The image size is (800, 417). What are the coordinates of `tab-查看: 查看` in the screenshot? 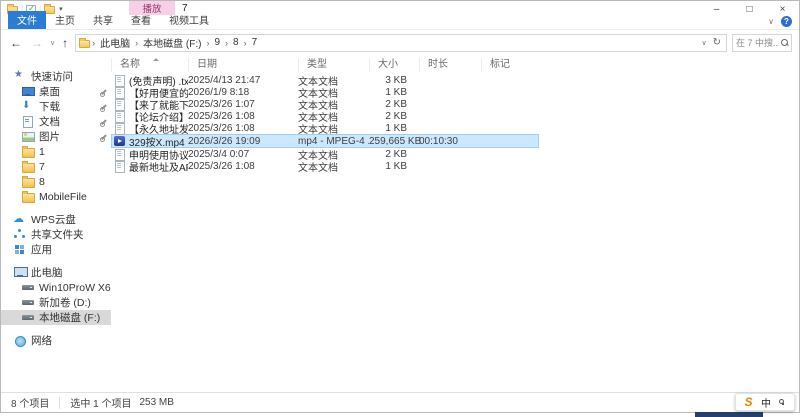 It's located at (141, 20).